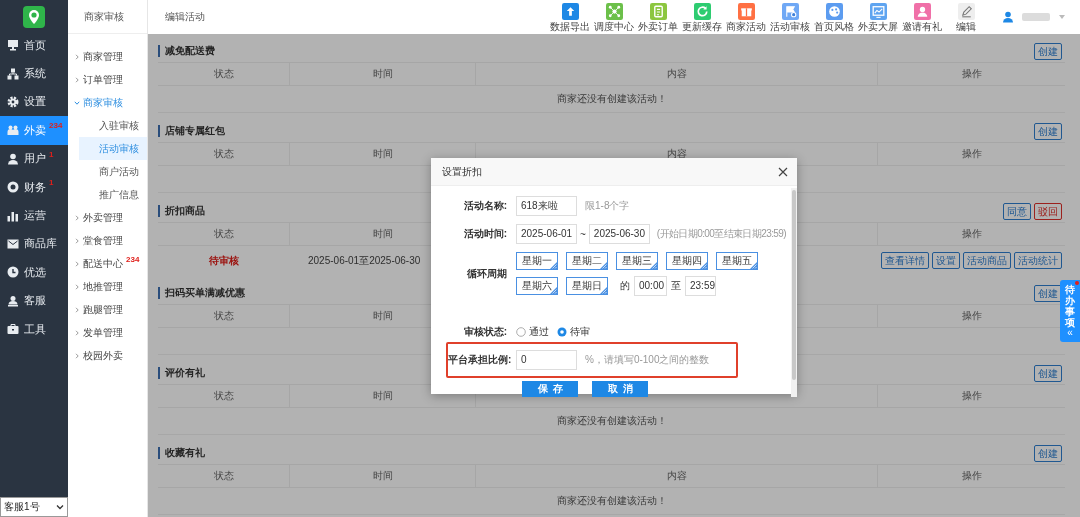 Image resolution: width=1080 pixels, height=517 pixels. What do you see at coordinates (946, 260) in the screenshot?
I see `action-button: 设置` at bounding box center [946, 260].